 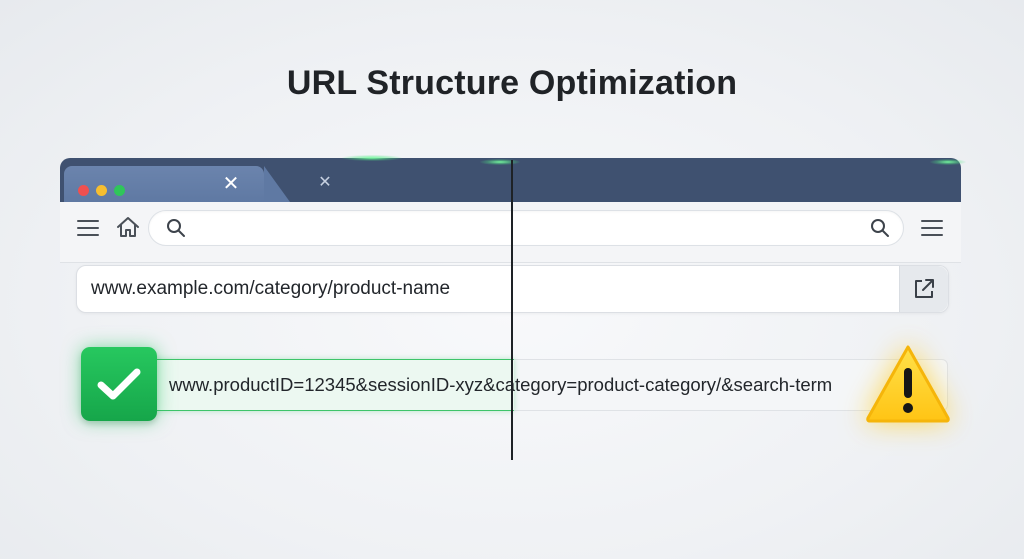 I want to click on comparison-divider, so click(x=512, y=310).